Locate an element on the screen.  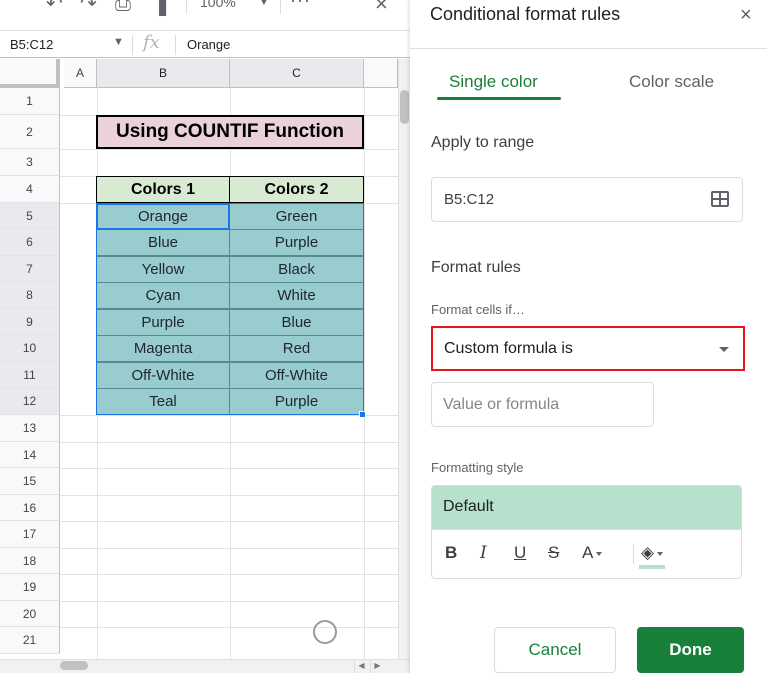
select-all-corner is located at coordinates (30, 73).